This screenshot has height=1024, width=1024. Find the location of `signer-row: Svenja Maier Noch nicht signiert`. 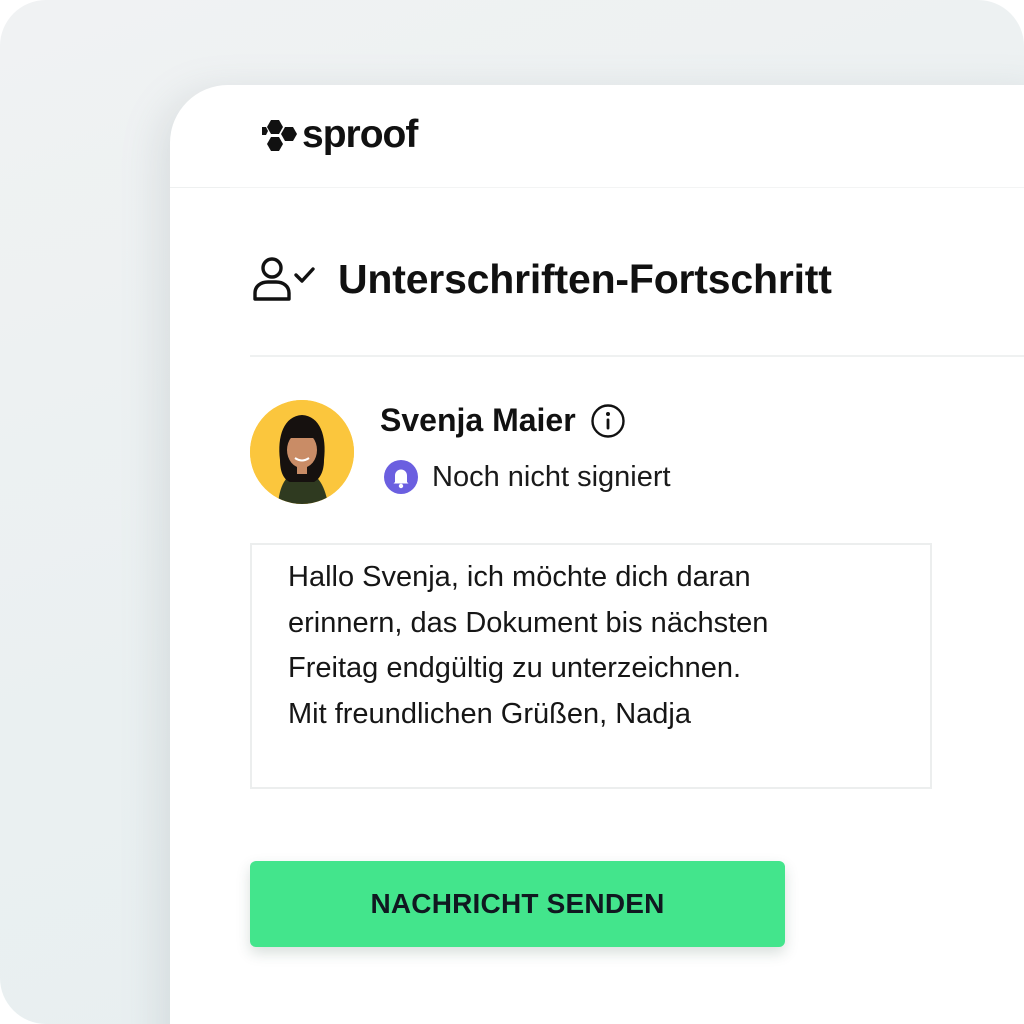

signer-row: Svenja Maier Noch nicht signiert is located at coordinates (600, 455).